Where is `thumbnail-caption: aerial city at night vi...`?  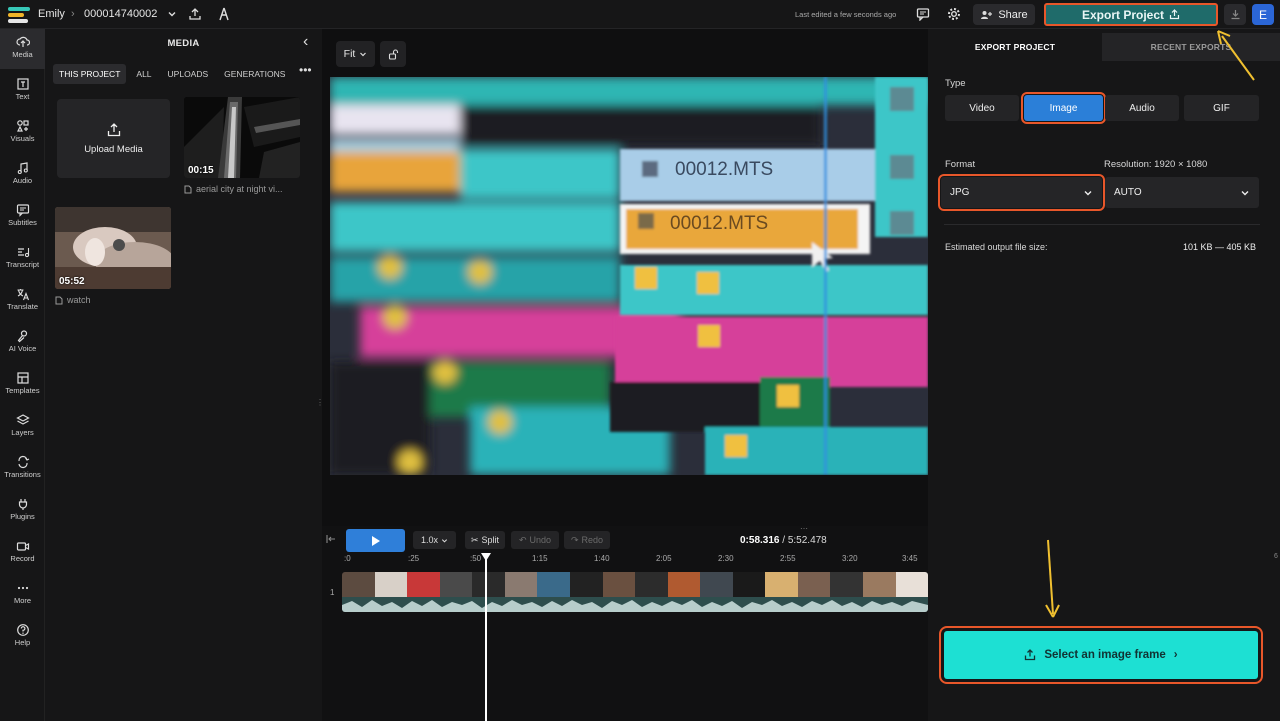
thumbnail-caption: aerial city at night vi... is located at coordinates (233, 189).